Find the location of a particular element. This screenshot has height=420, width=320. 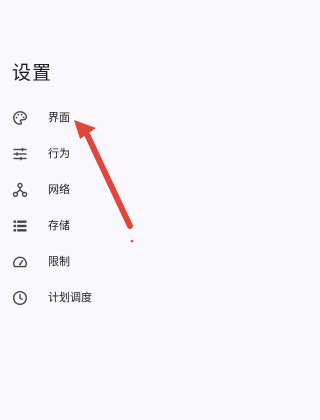

storage-list-icon is located at coordinates (20, 226).